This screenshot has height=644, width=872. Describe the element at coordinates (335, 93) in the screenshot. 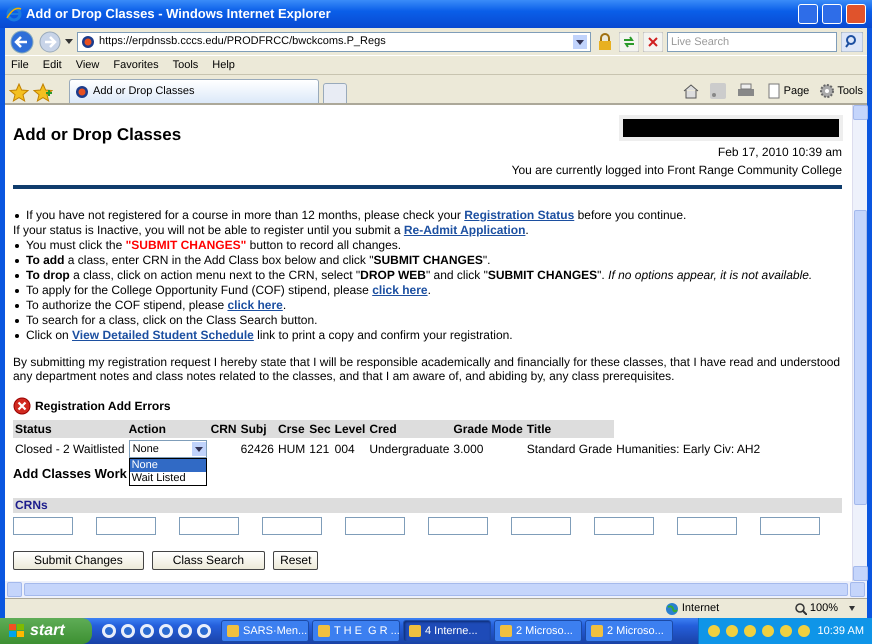

I see `new-tab-button` at that location.